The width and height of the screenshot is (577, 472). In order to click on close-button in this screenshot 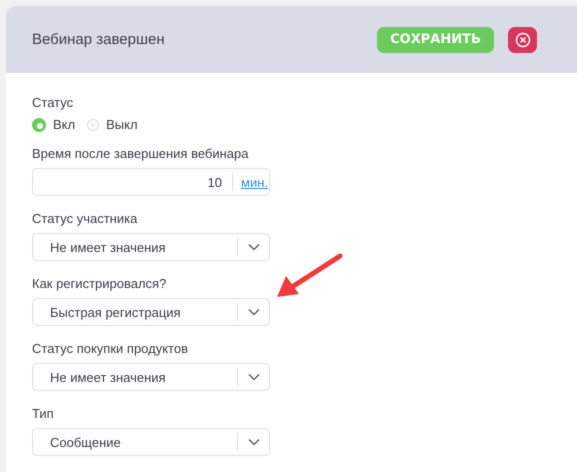, I will do `click(522, 39)`.